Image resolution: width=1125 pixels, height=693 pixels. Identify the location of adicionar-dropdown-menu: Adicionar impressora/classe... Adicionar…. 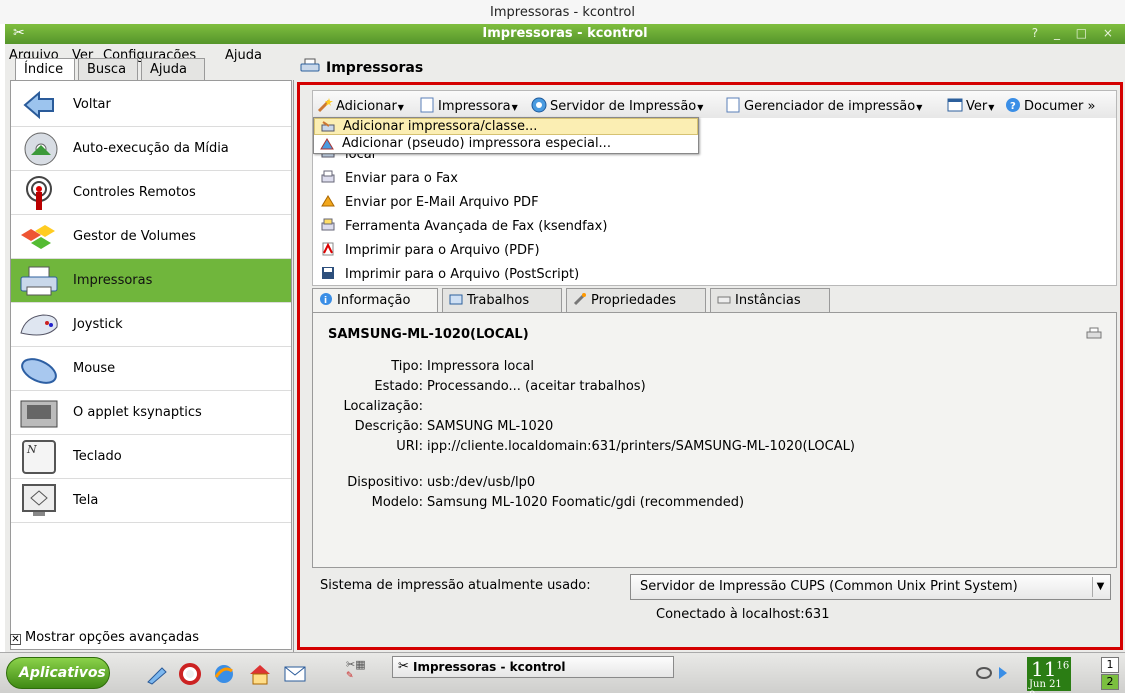
(506, 135).